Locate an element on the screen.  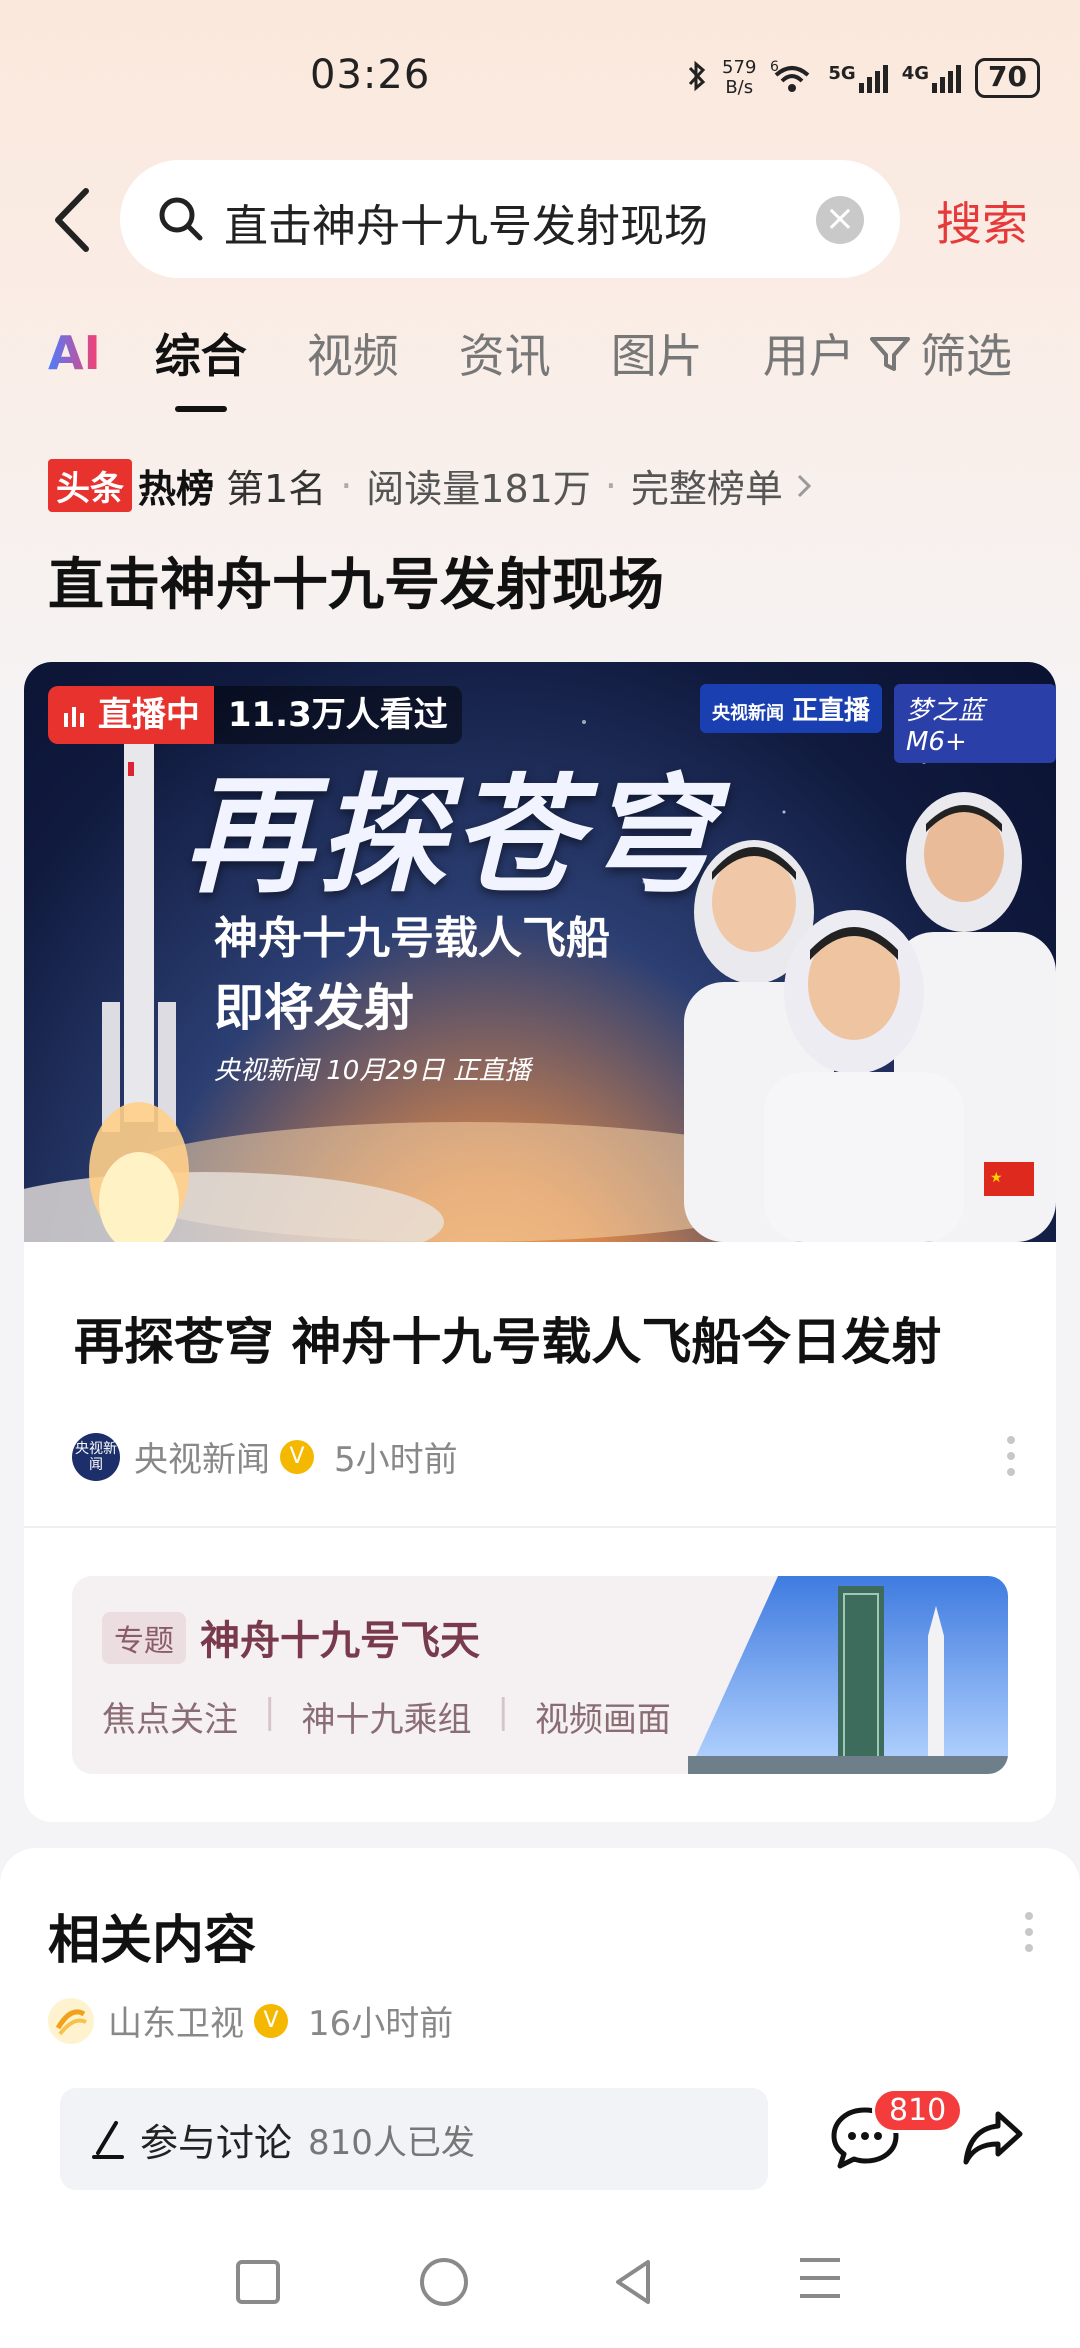
filter-button: 筛选 is located at coordinates (940, 353).